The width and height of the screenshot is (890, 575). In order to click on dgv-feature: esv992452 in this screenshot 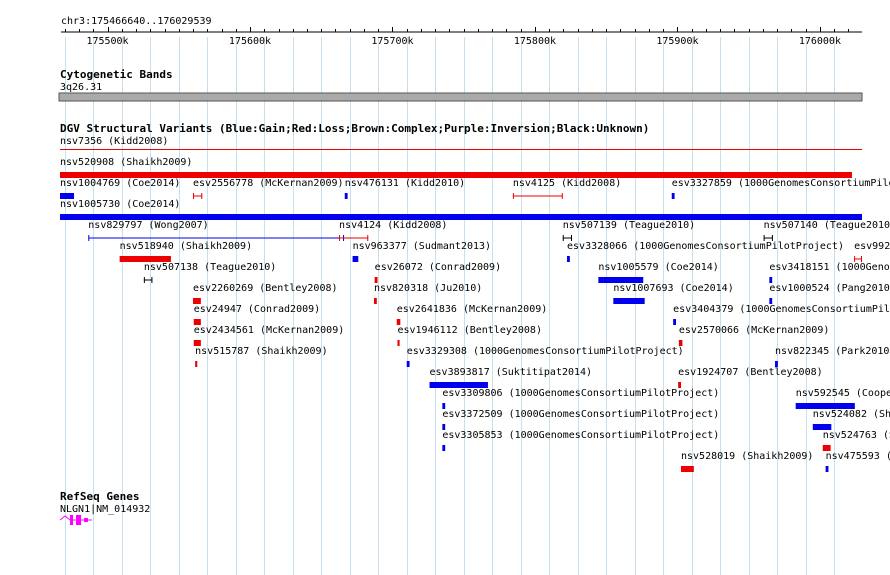, I will do `click(872, 251)`.